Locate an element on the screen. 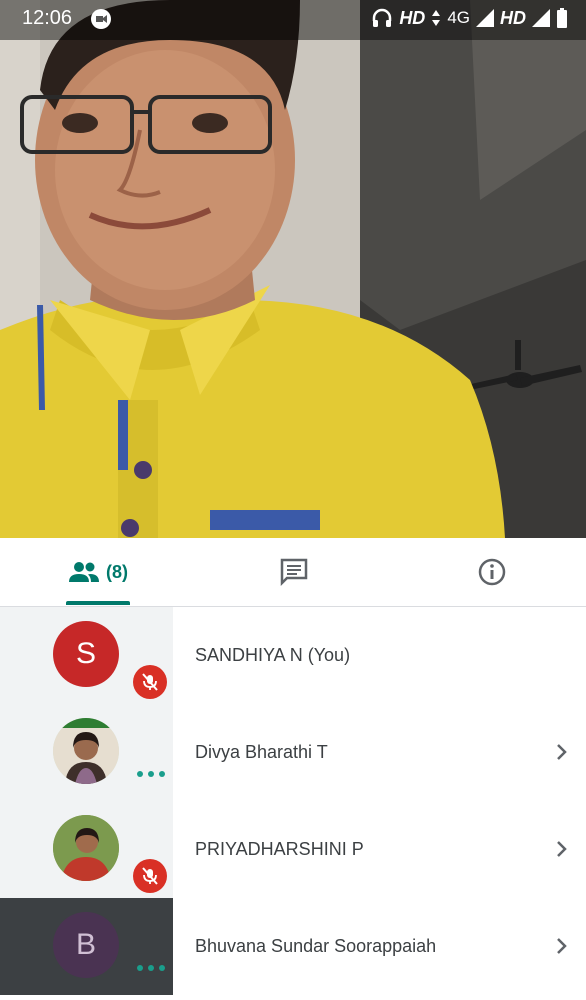 The height and width of the screenshot is (1000, 586). active-tab-indicator is located at coordinates (98, 603).